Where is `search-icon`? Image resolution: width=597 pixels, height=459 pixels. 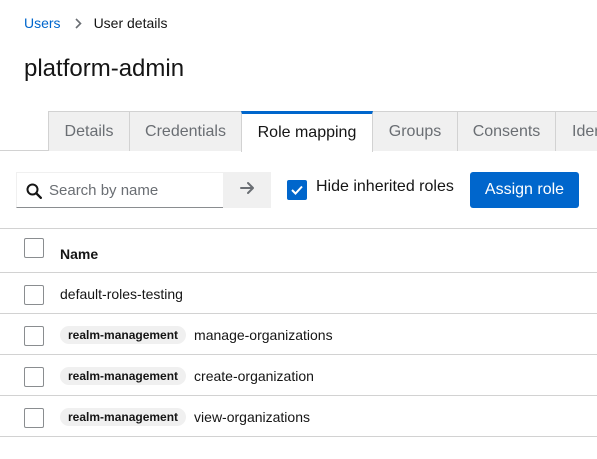
search-icon is located at coordinates (34, 193).